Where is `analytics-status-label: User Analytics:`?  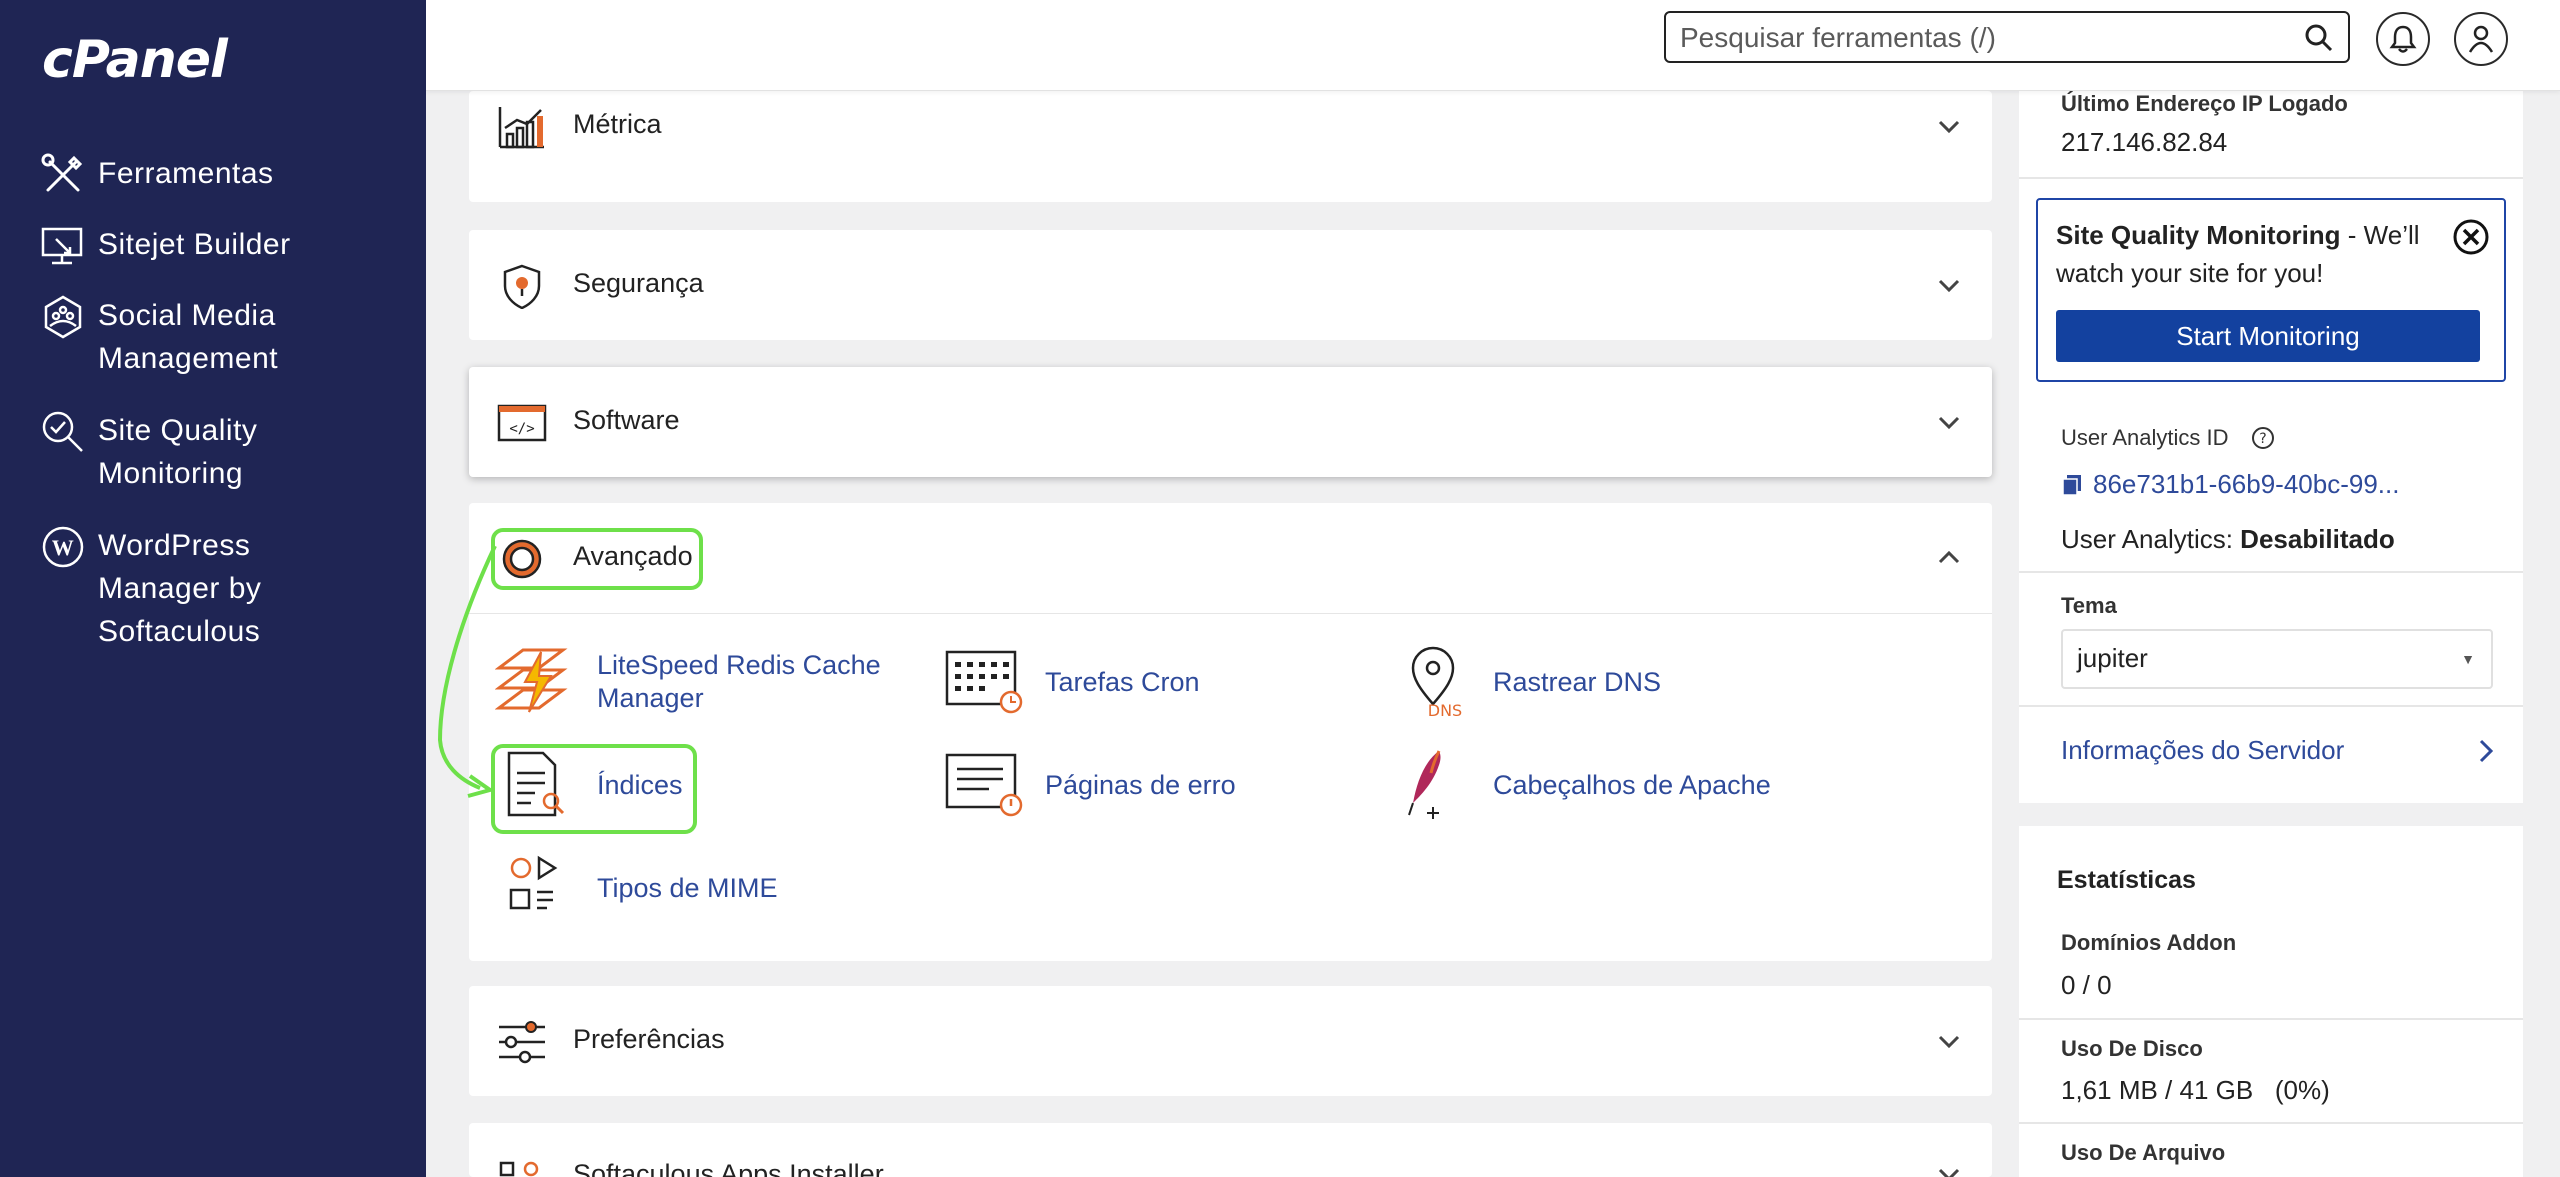
analytics-status-label: User Analytics: is located at coordinates (2151, 539).